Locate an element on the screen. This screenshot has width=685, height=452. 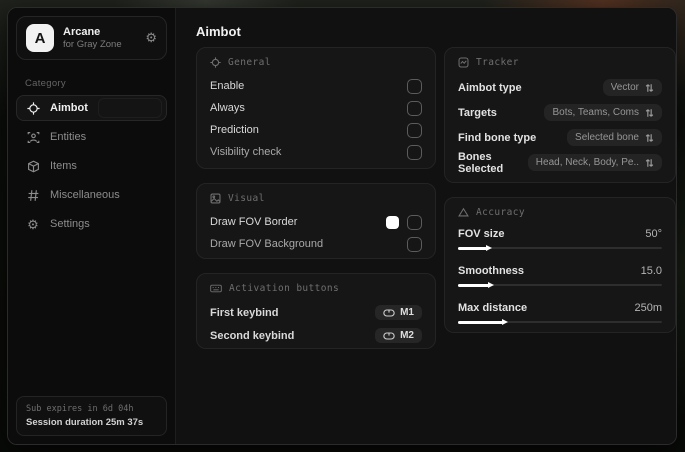
slider-row: FOV size 50° is located at coordinates (560, 239).